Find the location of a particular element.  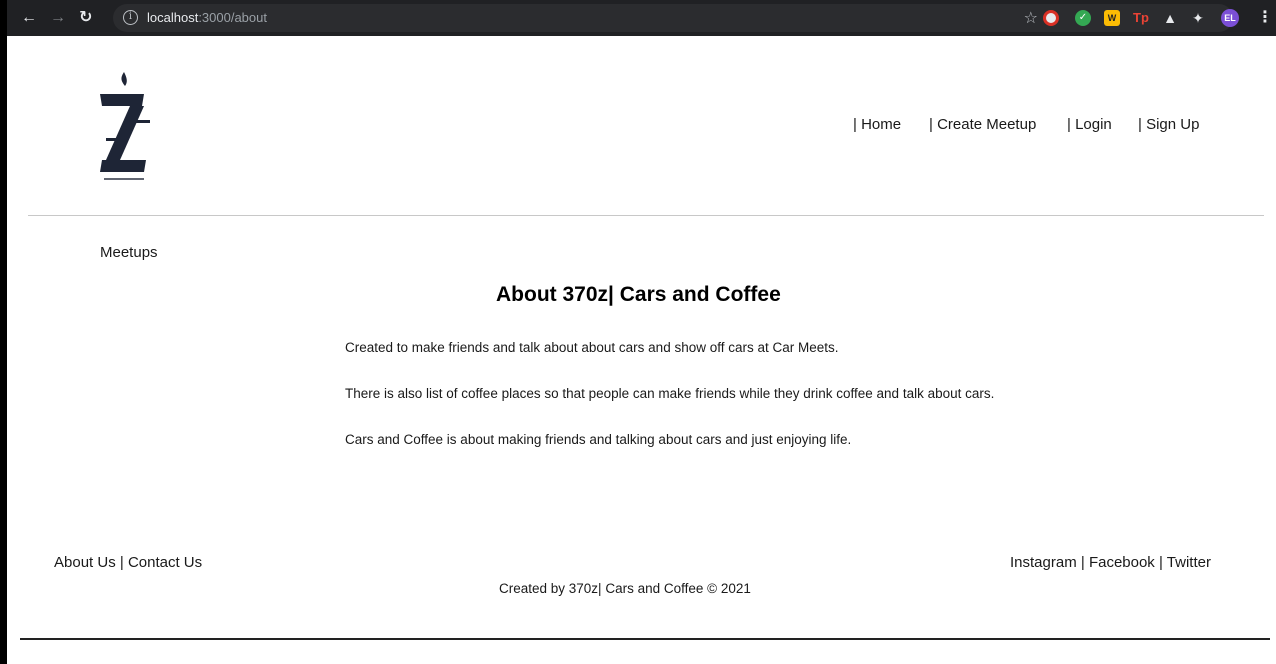

tp-extension-icon: Tp is located at coordinates (1141, 18).